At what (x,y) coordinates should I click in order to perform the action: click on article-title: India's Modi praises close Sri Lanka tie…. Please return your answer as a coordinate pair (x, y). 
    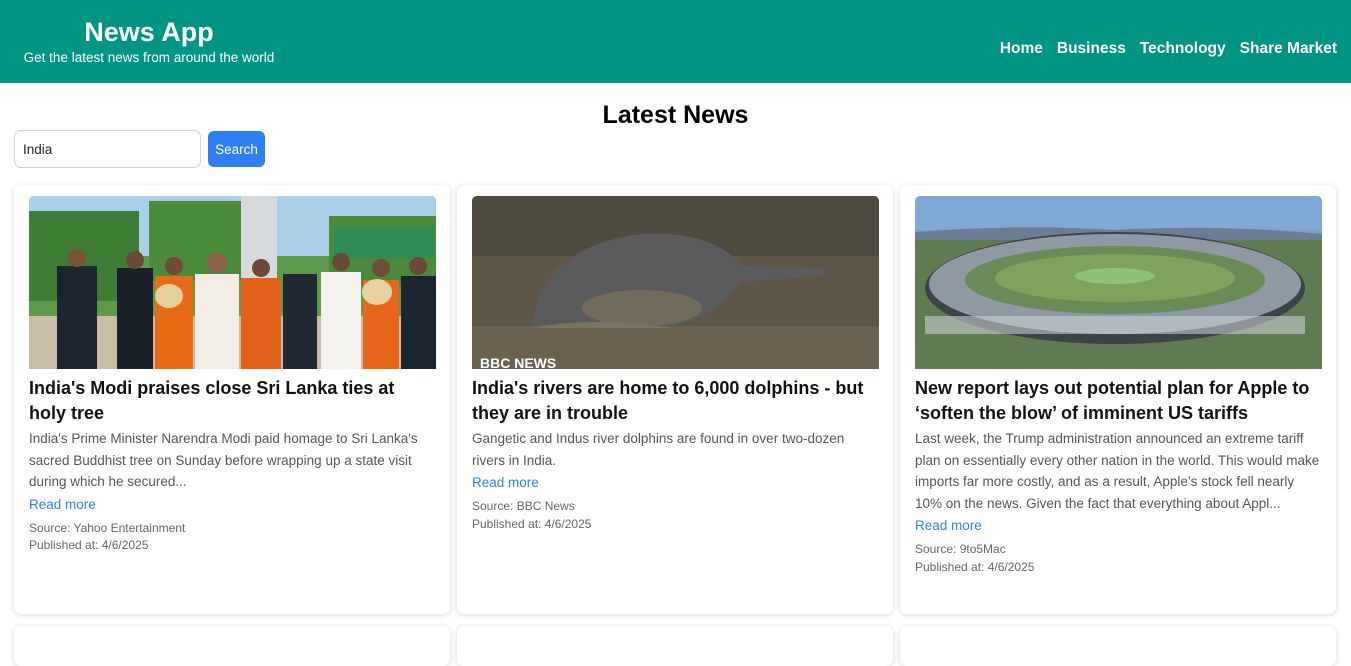
    Looking at the image, I should click on (212, 400).